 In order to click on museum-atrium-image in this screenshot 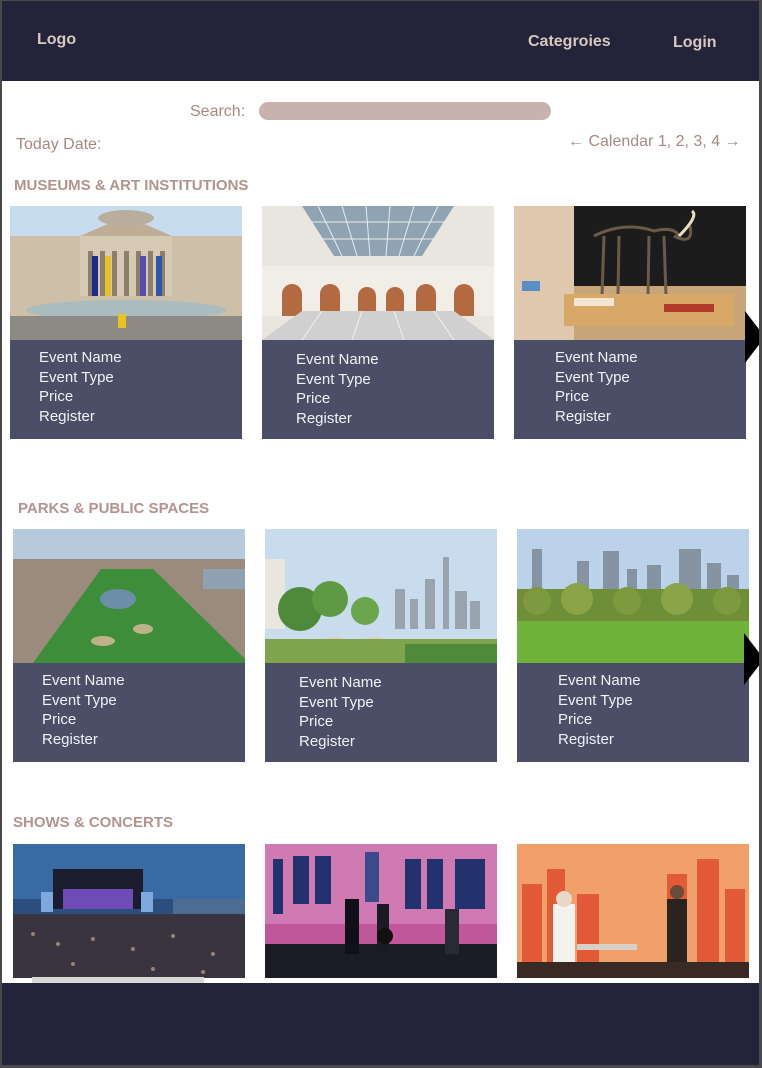, I will do `click(378, 273)`.